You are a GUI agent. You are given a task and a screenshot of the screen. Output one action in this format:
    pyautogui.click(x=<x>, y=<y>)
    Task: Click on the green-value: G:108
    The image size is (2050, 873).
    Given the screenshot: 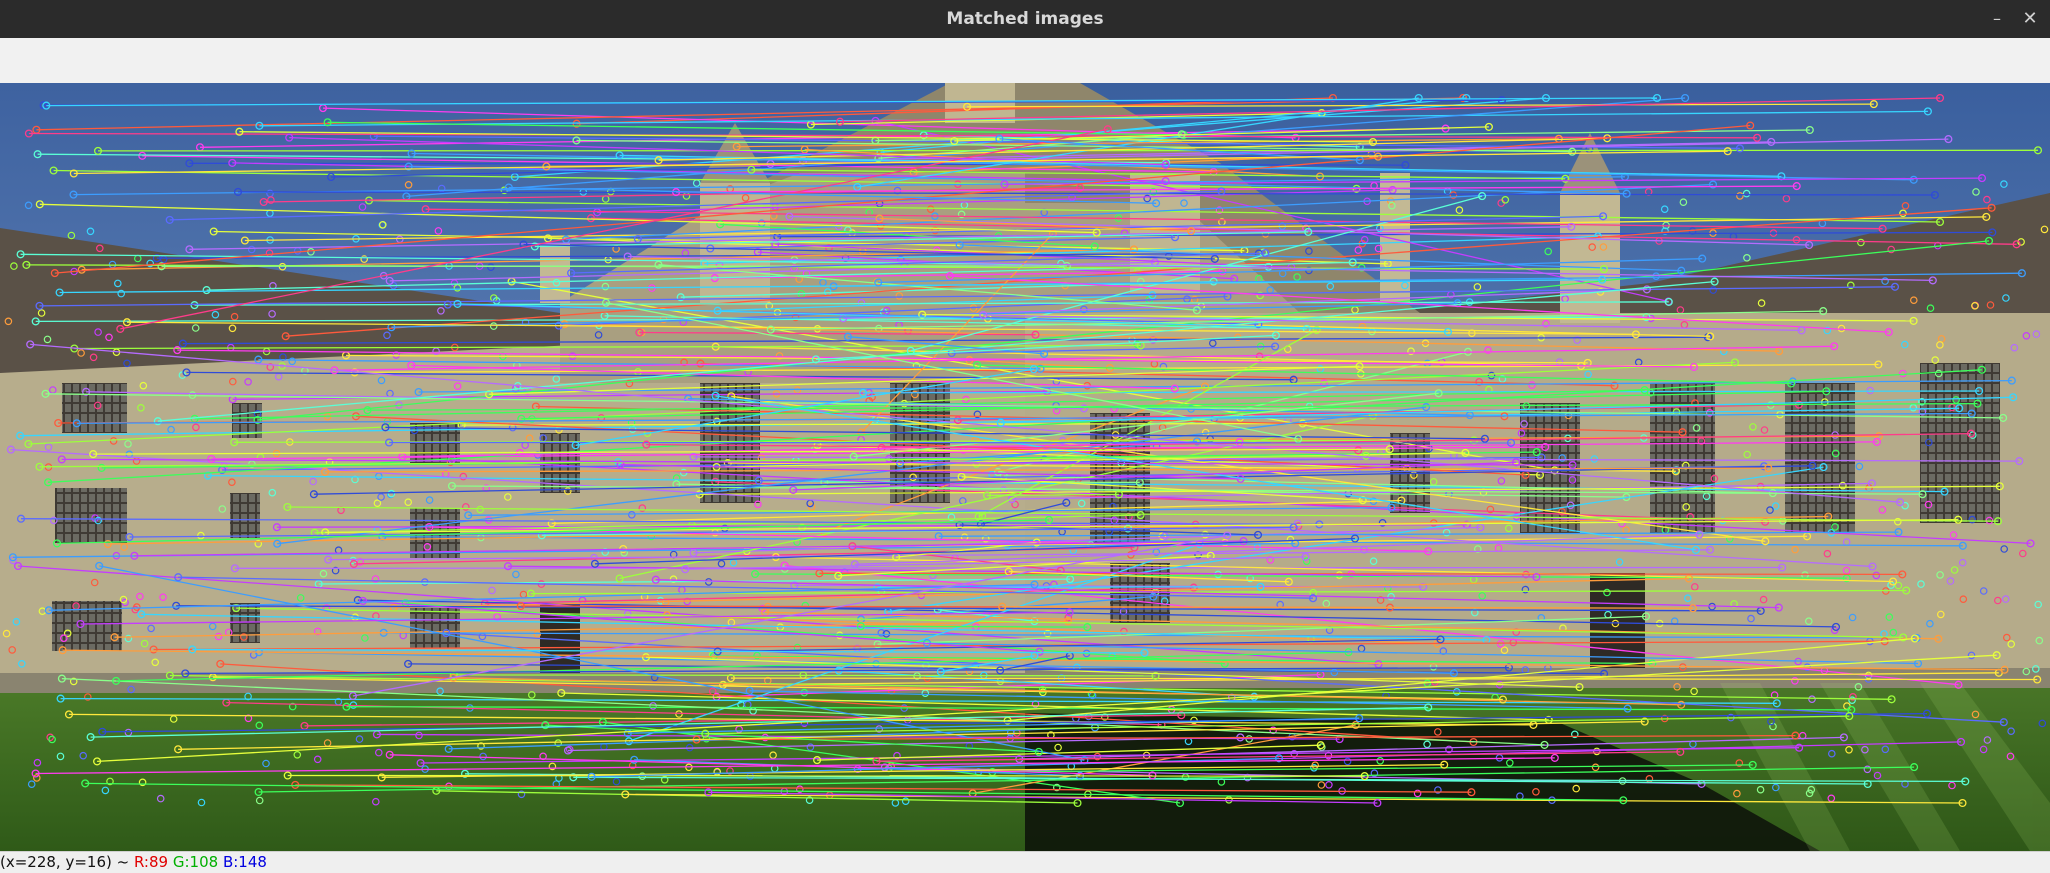 What is the action you would take?
    pyautogui.click(x=195, y=862)
    